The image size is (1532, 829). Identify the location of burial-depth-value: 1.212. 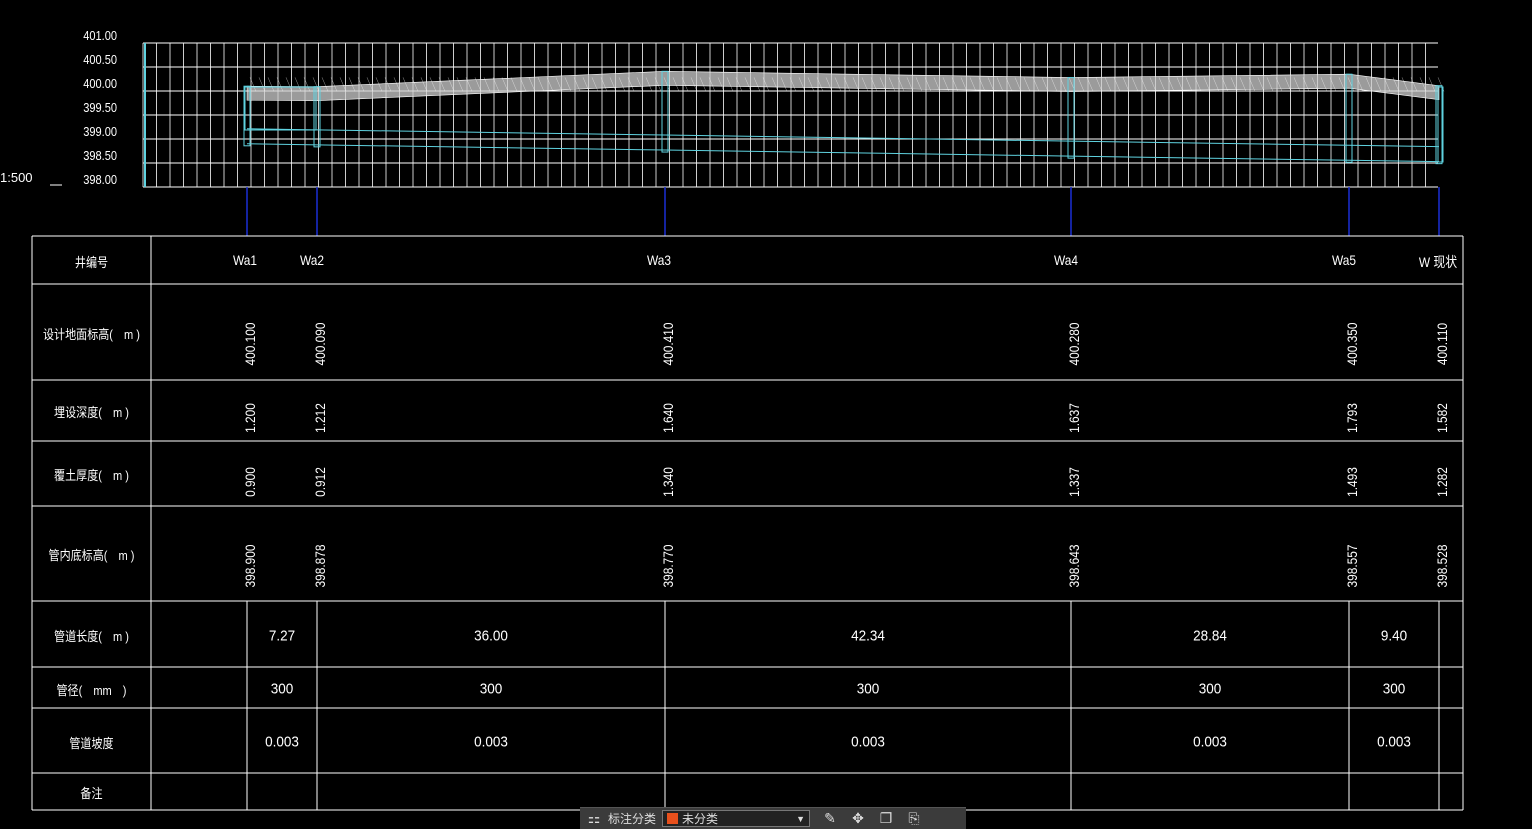
(320, 418).